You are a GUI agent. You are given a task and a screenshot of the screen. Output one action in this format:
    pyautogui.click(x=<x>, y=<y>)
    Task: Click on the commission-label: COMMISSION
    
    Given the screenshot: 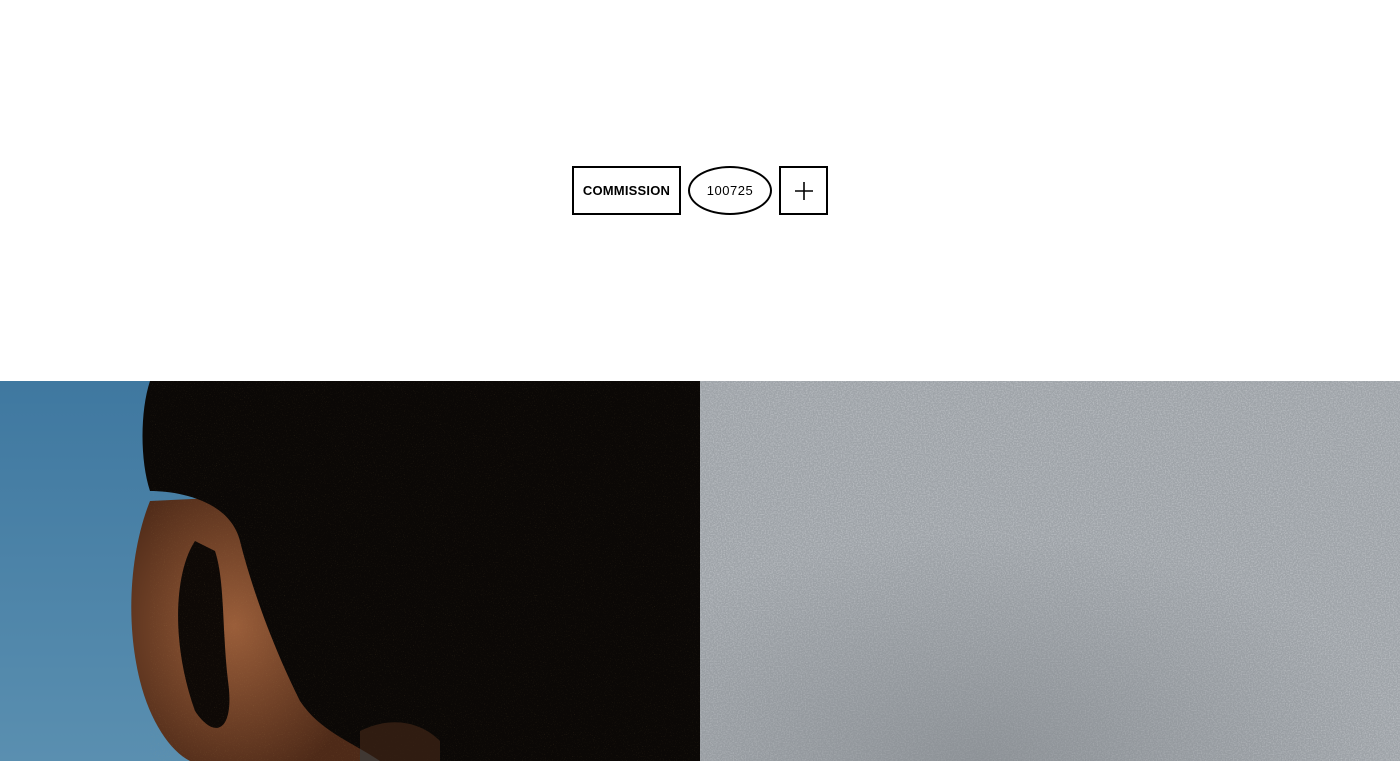 What is the action you would take?
    pyautogui.click(x=626, y=190)
    